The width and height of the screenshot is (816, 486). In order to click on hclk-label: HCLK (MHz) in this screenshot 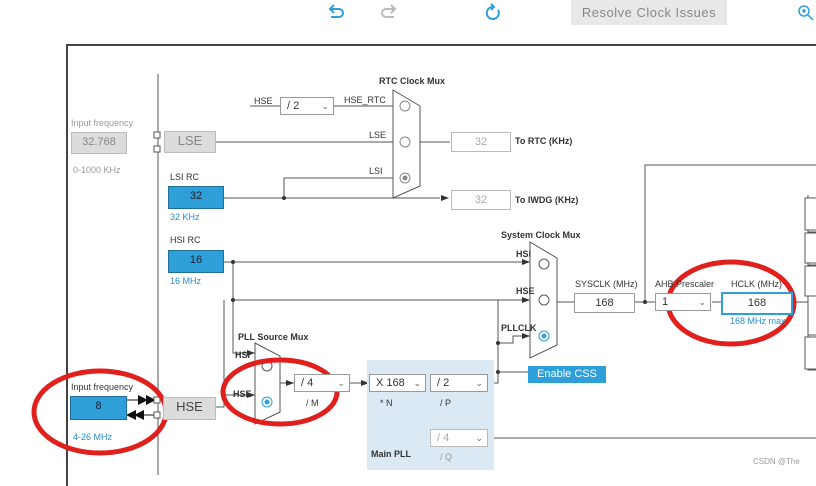, I will do `click(756, 284)`.